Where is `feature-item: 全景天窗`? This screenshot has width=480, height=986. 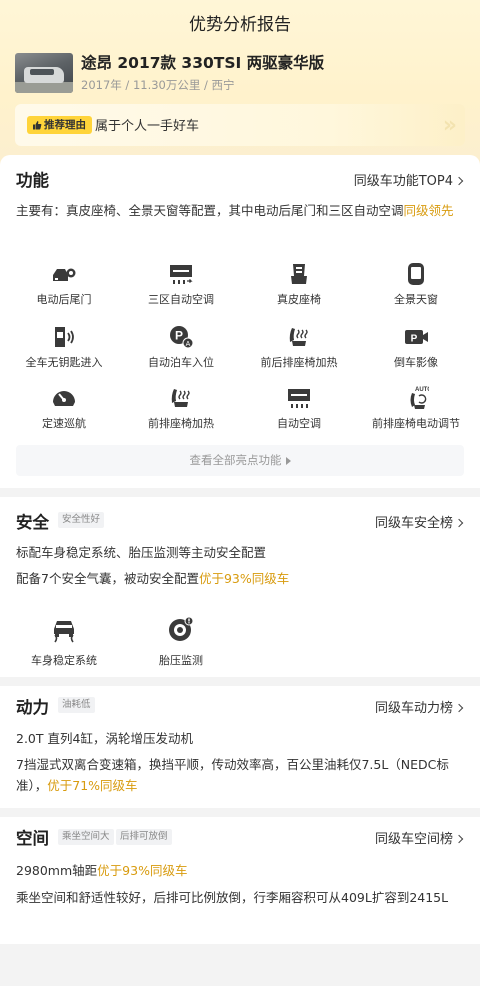 feature-item: 全景天窗 is located at coordinates (416, 284).